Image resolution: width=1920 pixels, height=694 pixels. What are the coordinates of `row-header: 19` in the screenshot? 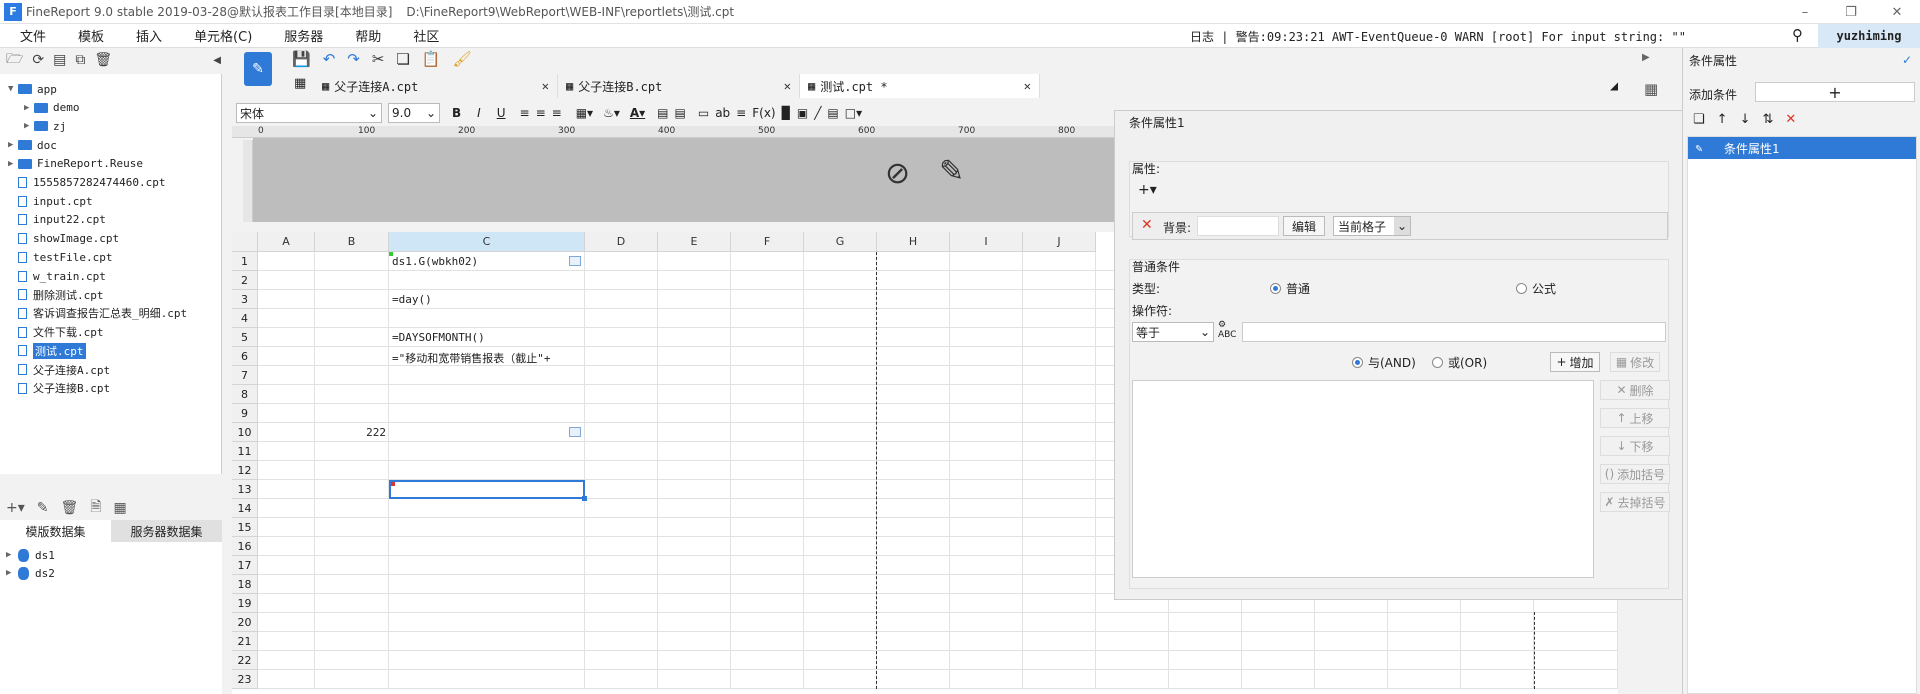 It's located at (245, 603).